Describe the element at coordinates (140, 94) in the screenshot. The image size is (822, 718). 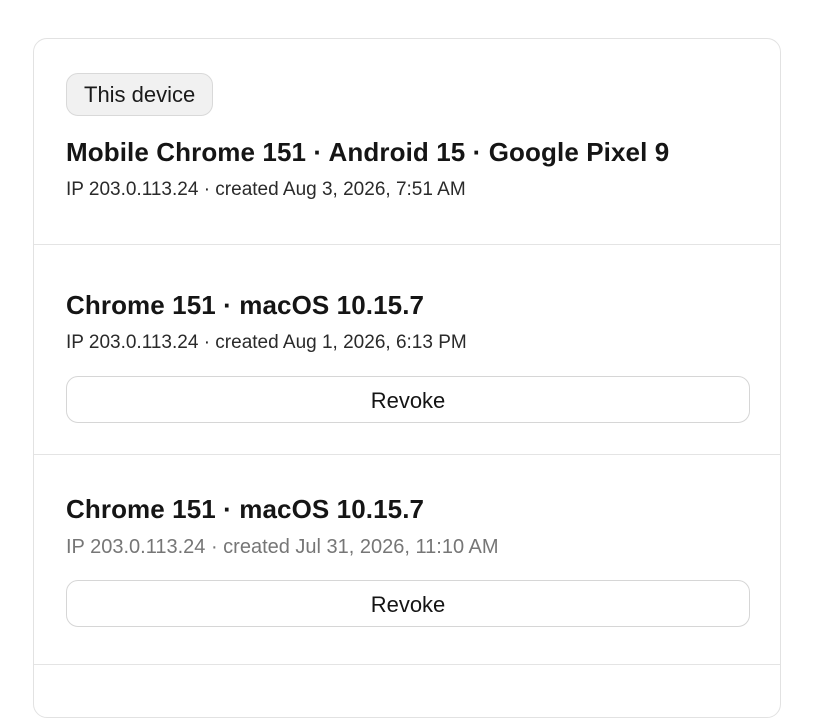
I see `this-device-badge: This device` at that location.